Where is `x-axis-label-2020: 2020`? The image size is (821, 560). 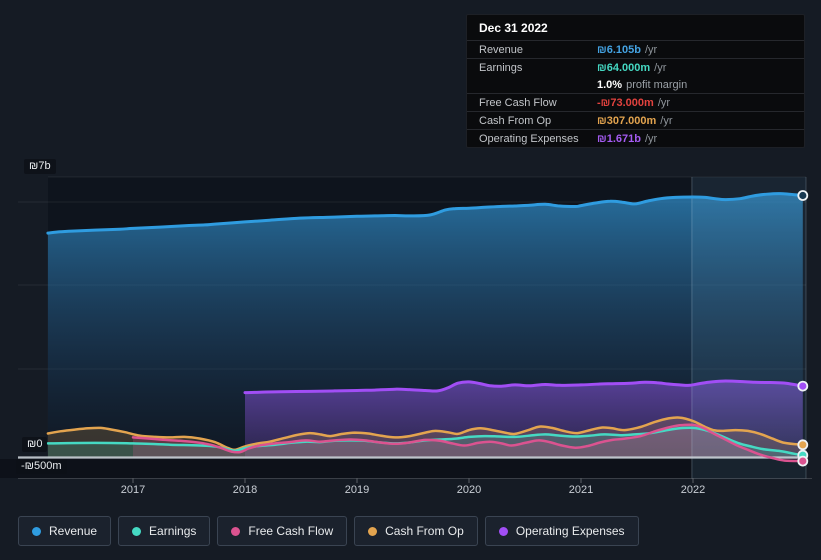
x-axis-label-2020: 2020 is located at coordinates (469, 490).